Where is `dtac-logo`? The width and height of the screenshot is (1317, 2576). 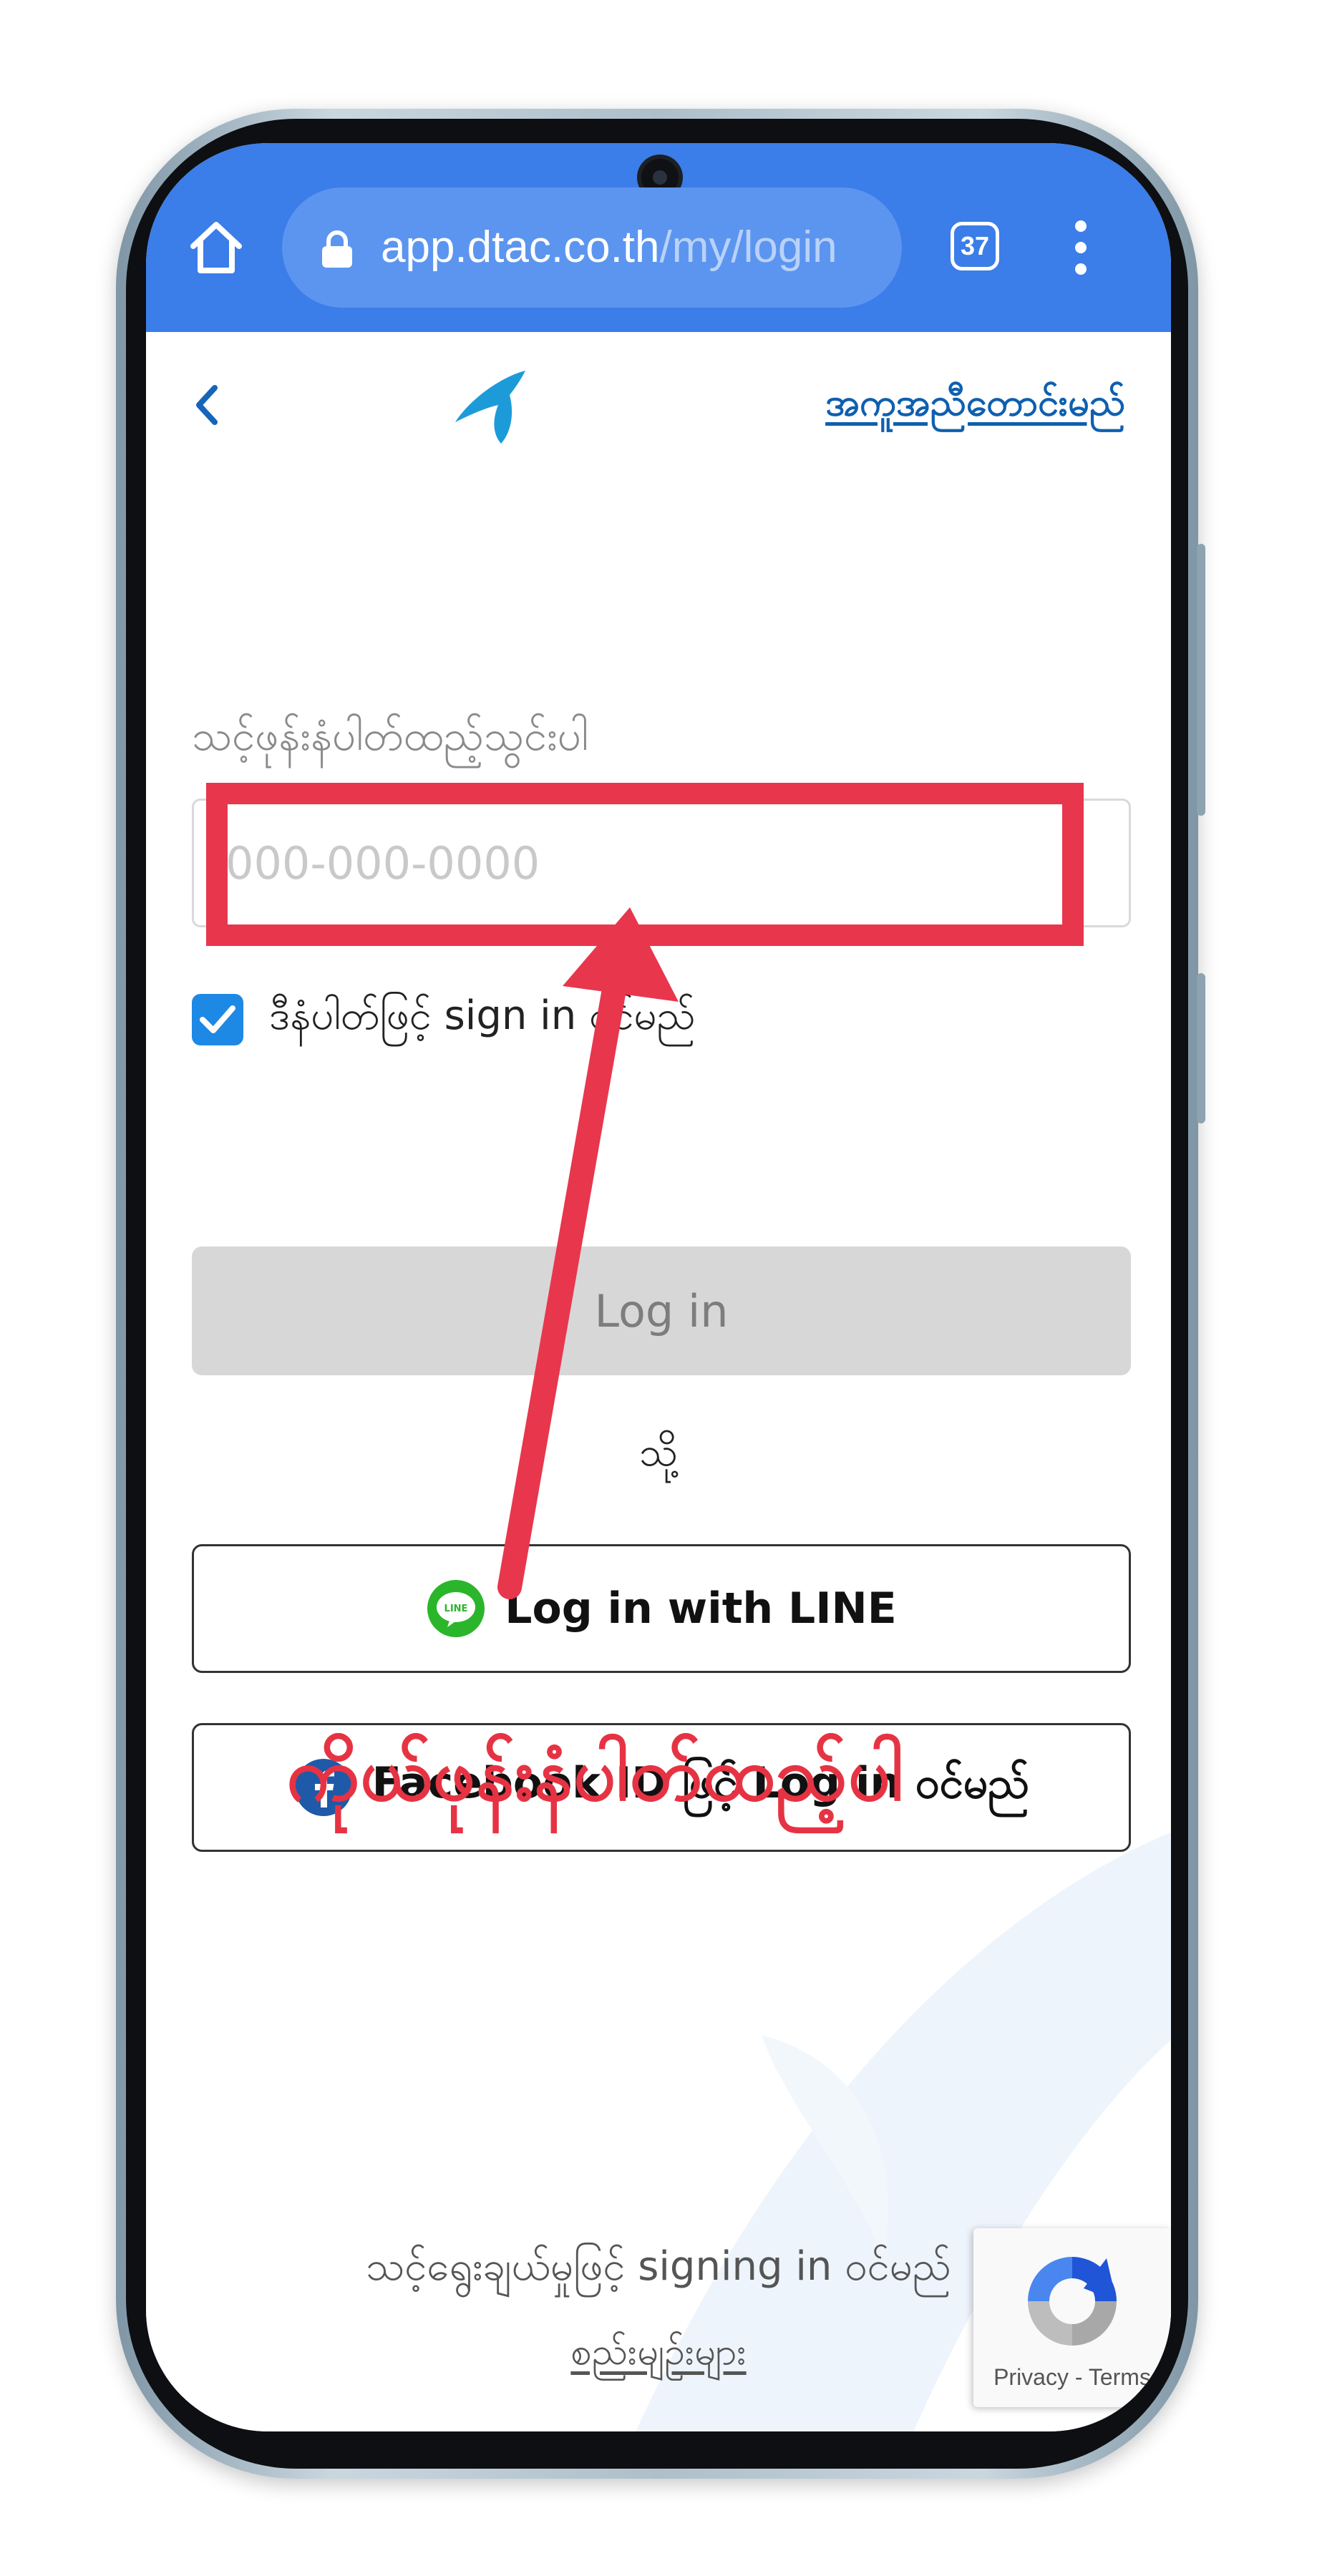
dtac-logo is located at coordinates (490, 407).